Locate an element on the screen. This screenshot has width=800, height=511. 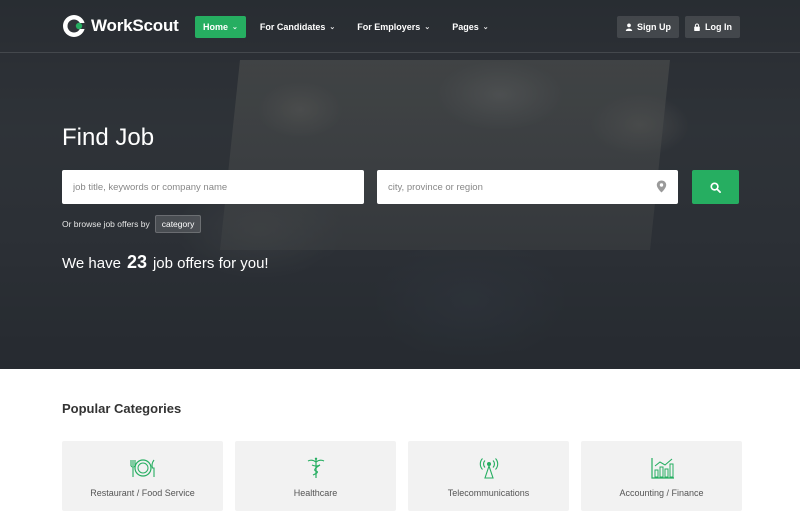
search-button is located at coordinates (715, 187).